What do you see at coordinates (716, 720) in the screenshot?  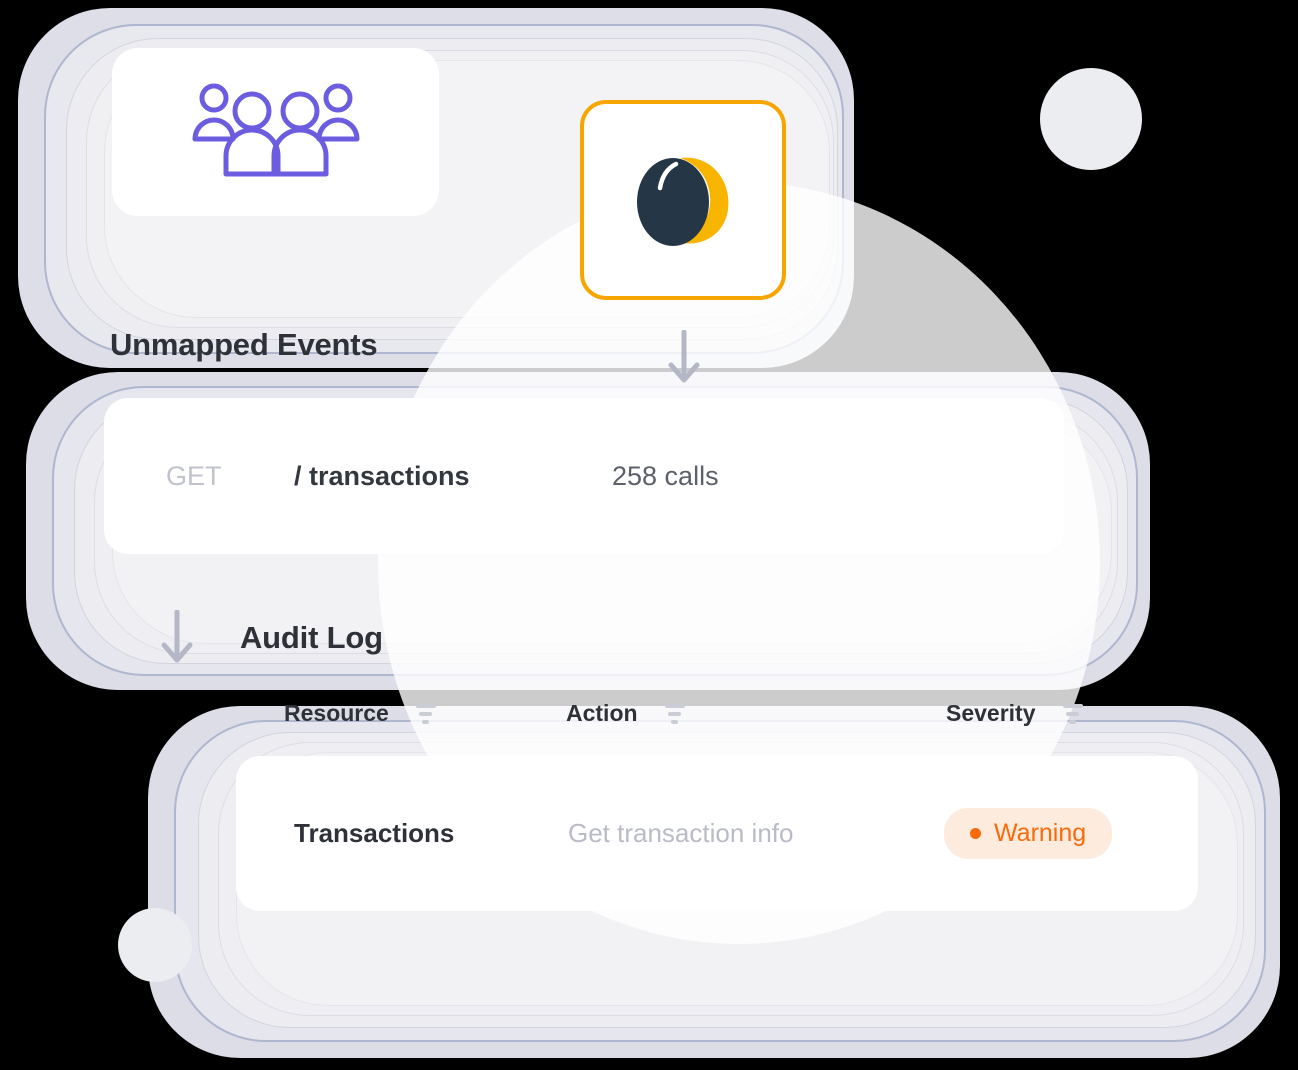 I see `audit-log-table-header: Resource Action Severity` at bounding box center [716, 720].